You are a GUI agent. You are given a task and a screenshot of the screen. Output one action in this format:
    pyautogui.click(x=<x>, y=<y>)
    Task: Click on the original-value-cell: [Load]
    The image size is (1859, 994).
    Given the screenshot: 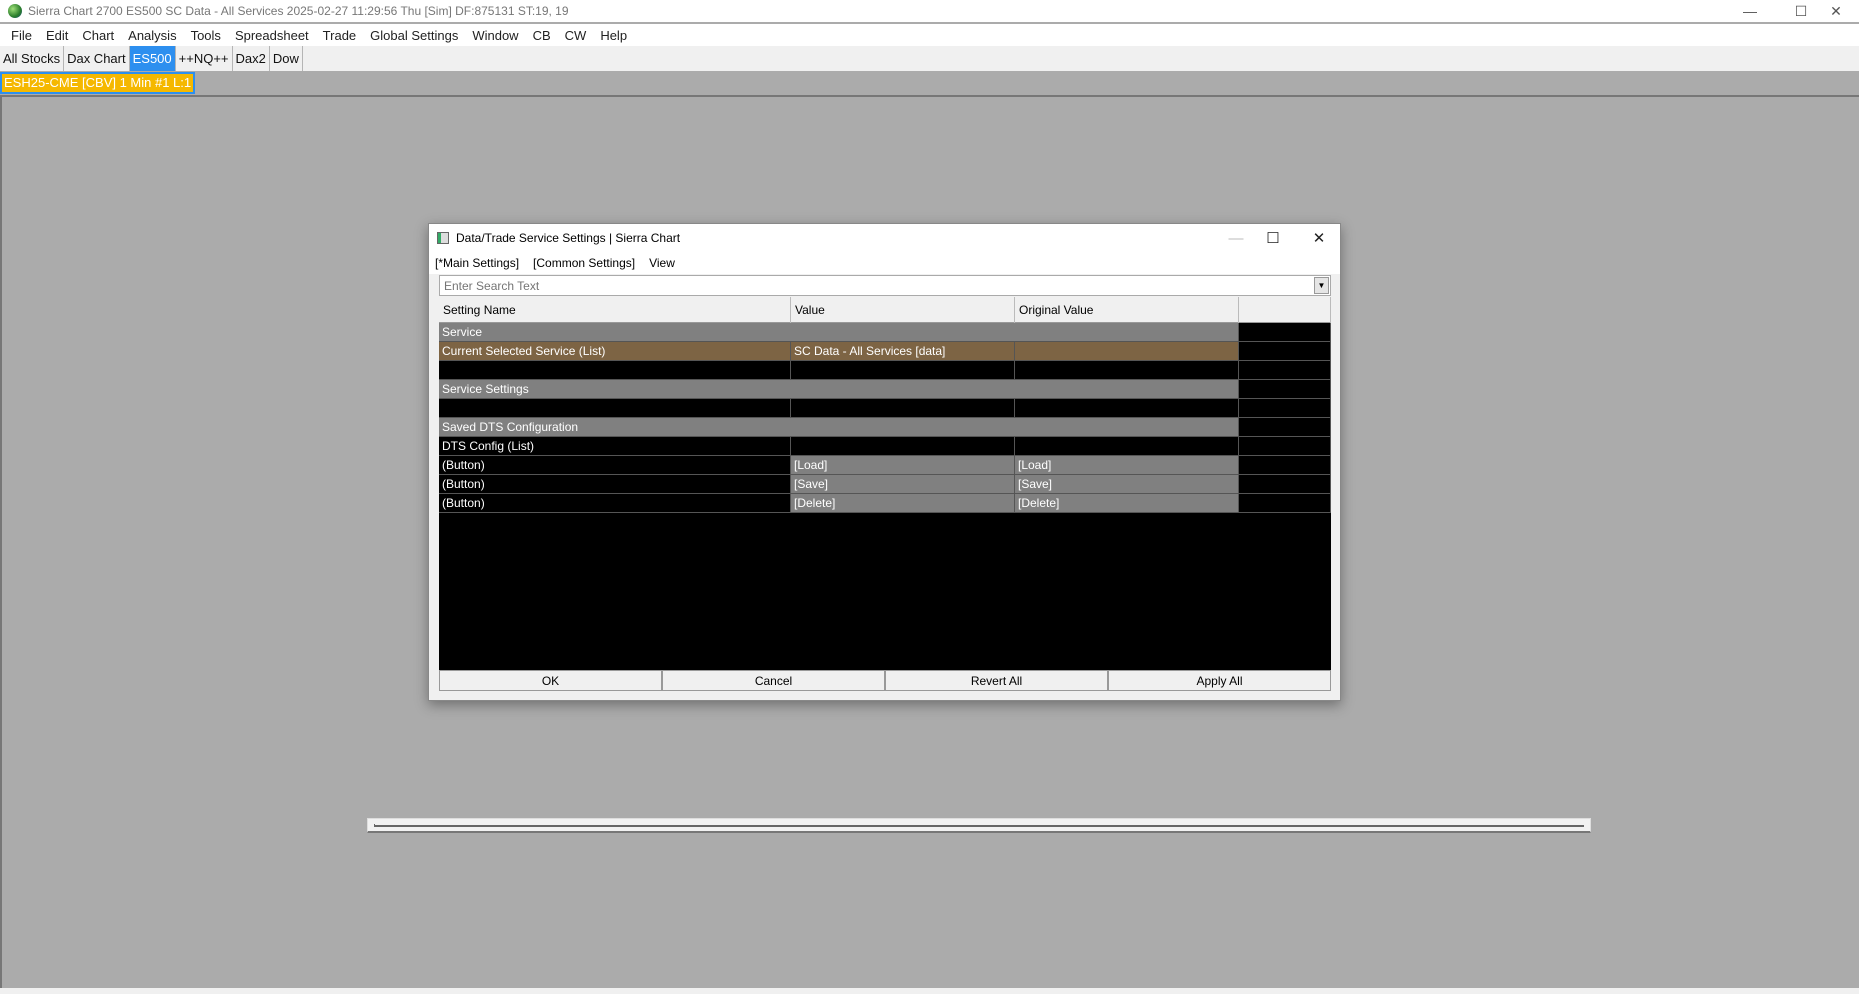 What is the action you would take?
    pyautogui.click(x=1127, y=465)
    